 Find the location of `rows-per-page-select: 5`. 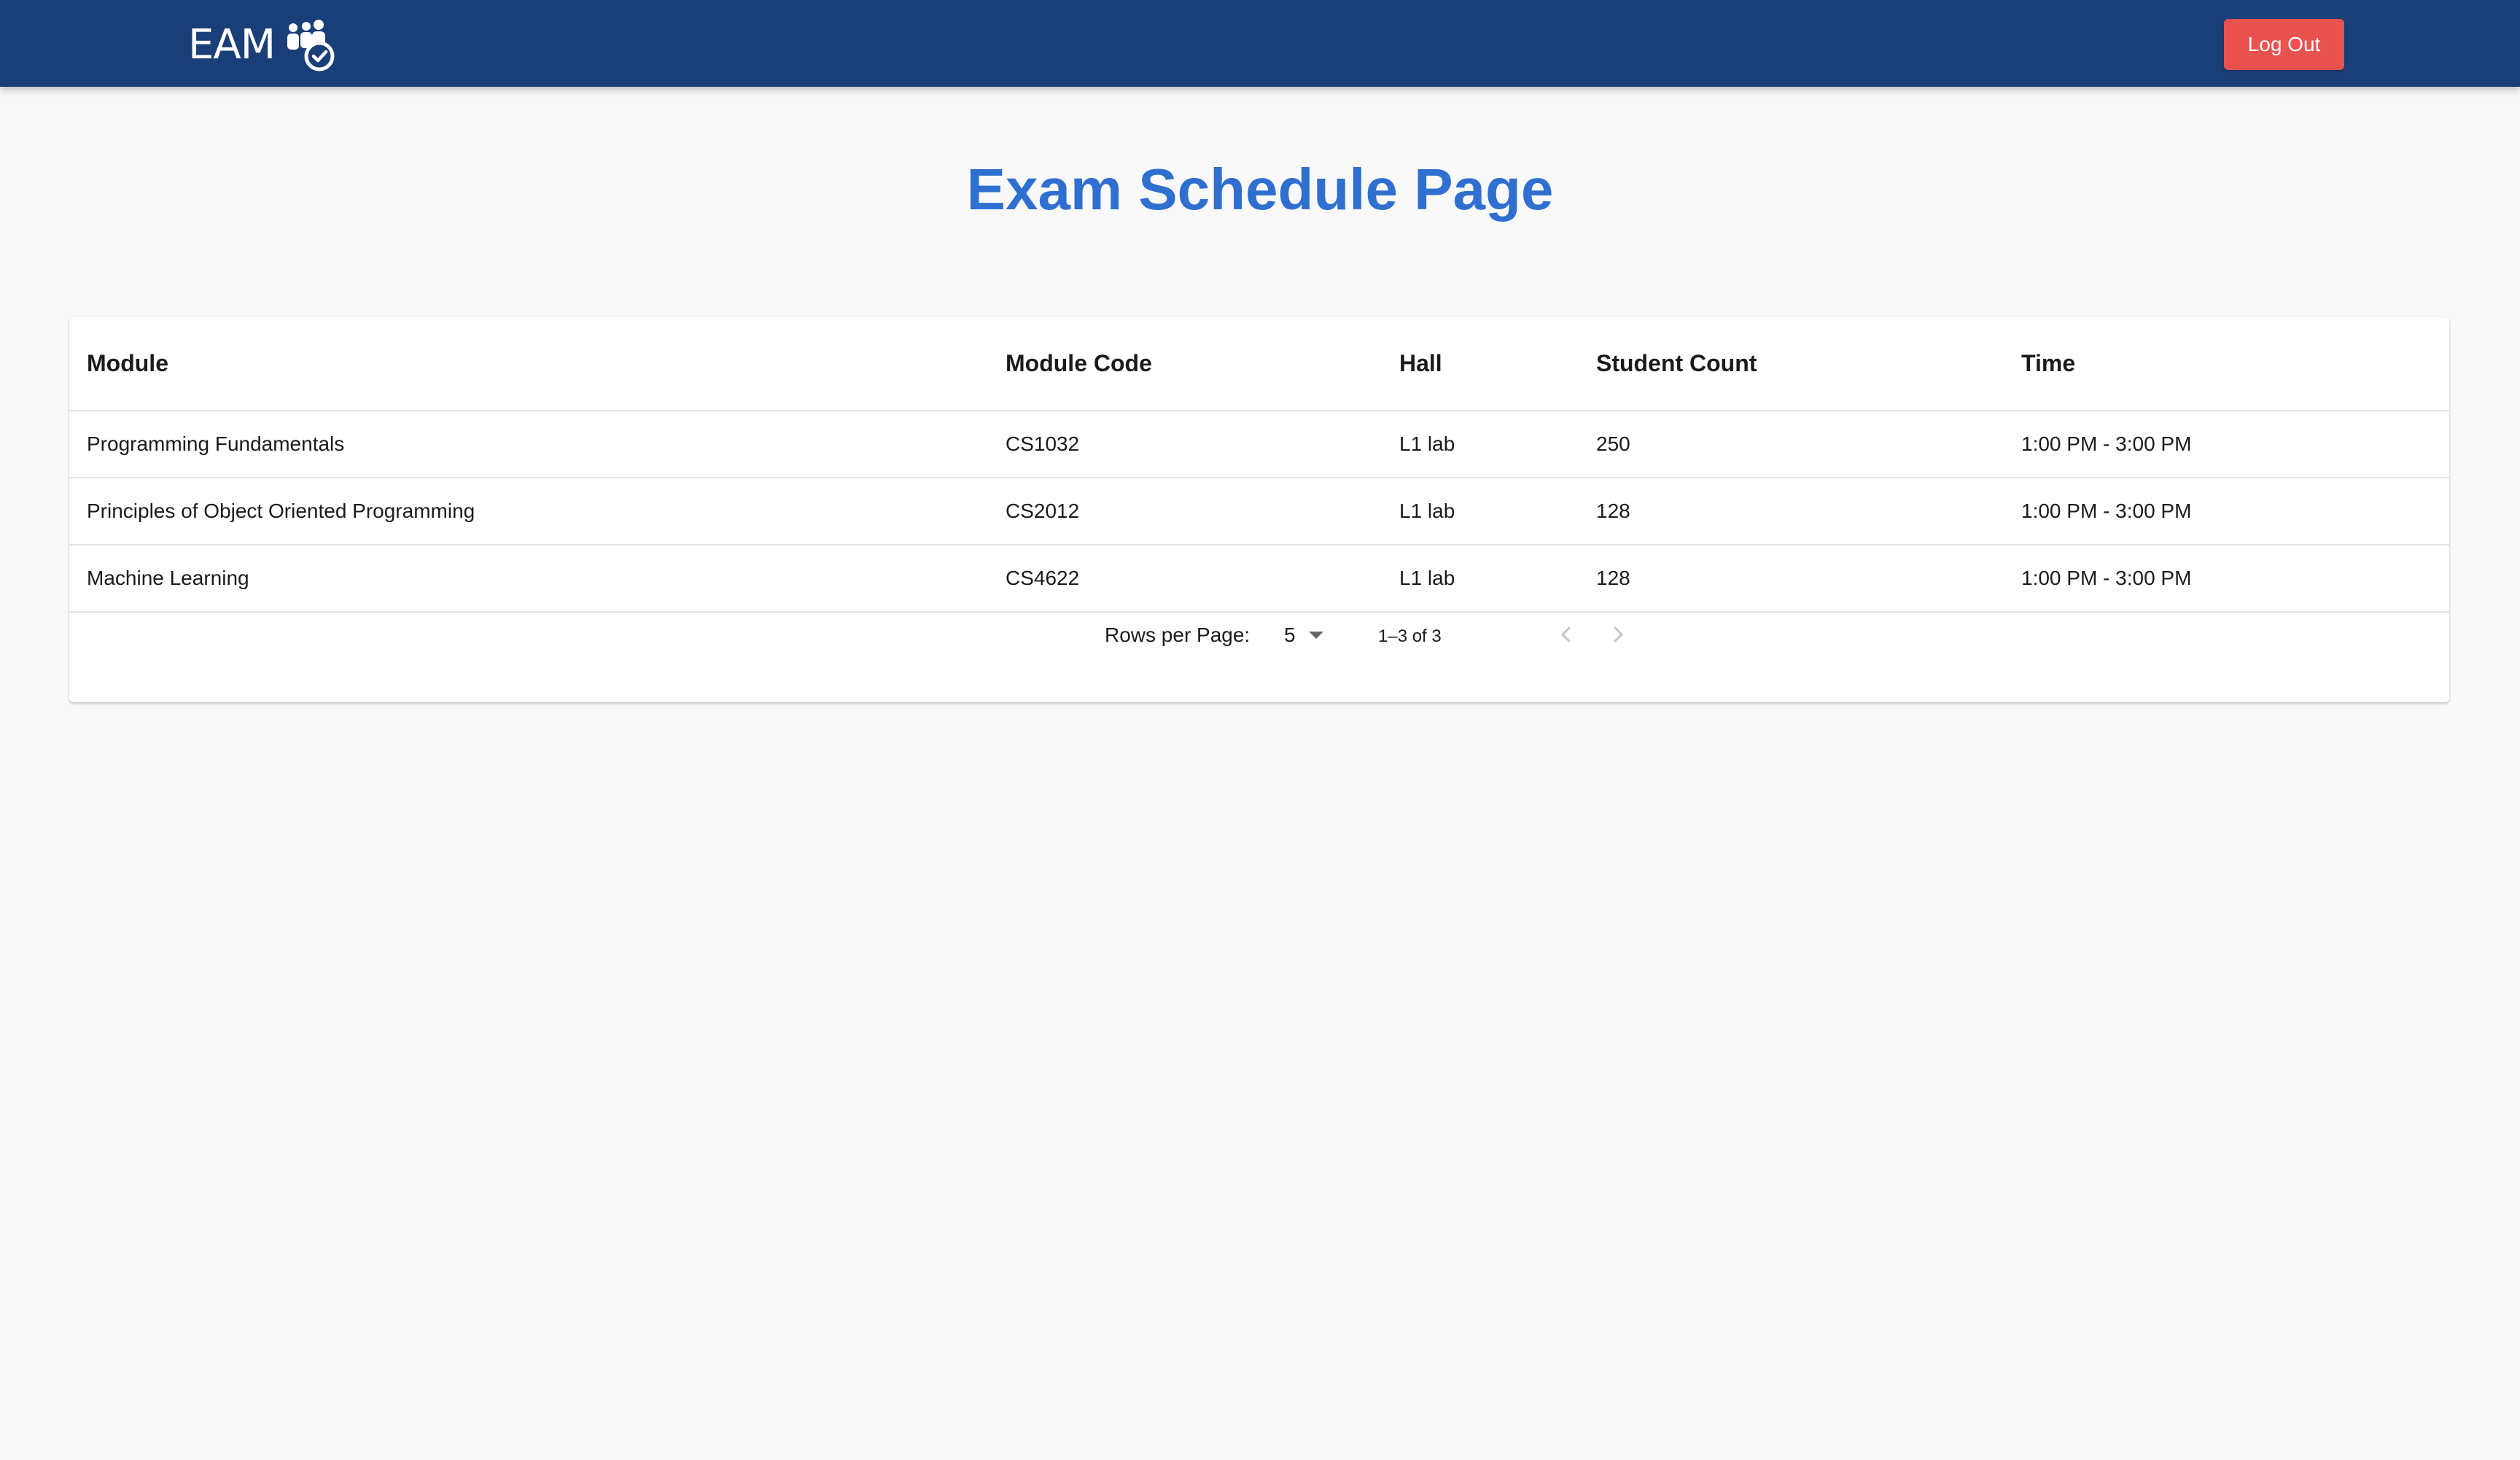

rows-per-page-select: 5 is located at coordinates (1303, 635).